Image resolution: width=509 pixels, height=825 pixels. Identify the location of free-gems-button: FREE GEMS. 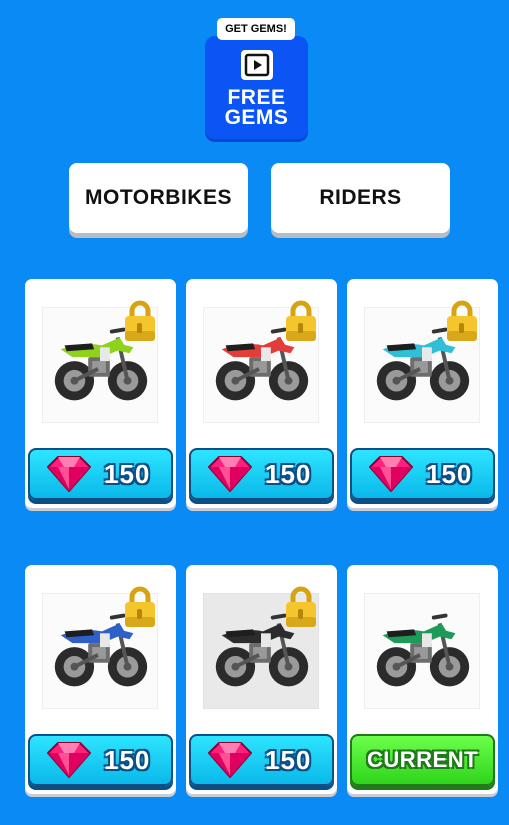
(256, 89).